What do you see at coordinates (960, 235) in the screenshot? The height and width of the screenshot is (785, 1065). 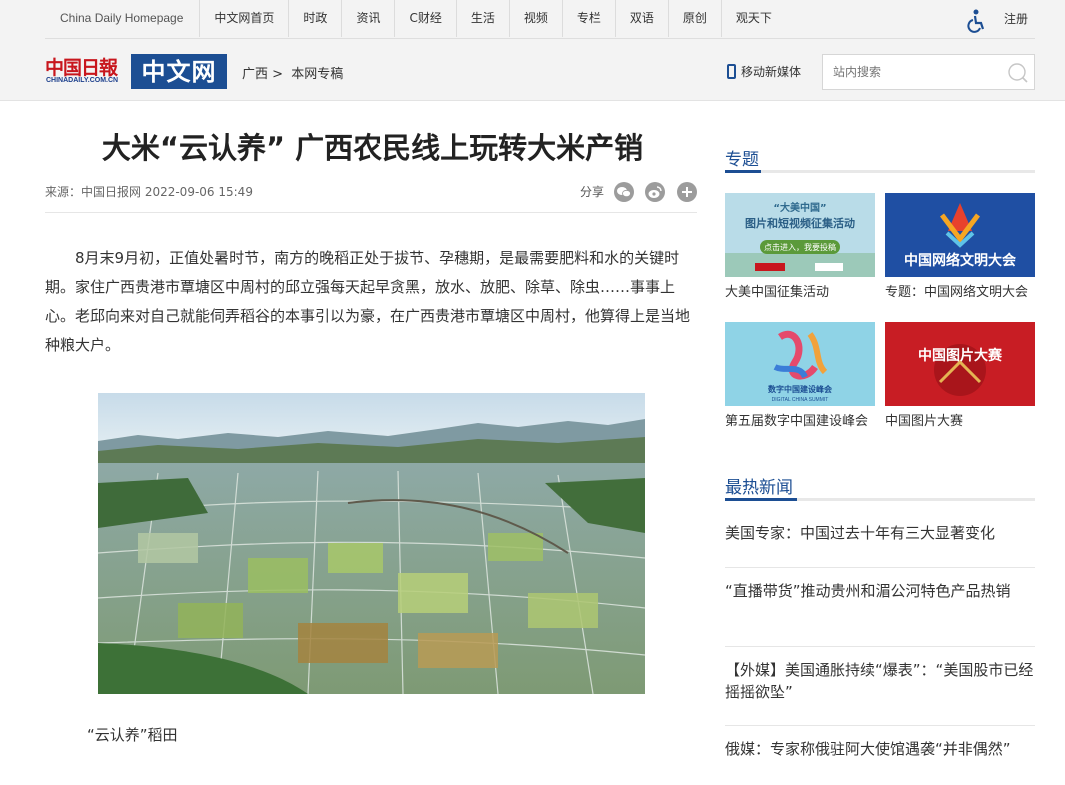 I see `topic-thumb-internet-civilization: 中国网络文明大会` at bounding box center [960, 235].